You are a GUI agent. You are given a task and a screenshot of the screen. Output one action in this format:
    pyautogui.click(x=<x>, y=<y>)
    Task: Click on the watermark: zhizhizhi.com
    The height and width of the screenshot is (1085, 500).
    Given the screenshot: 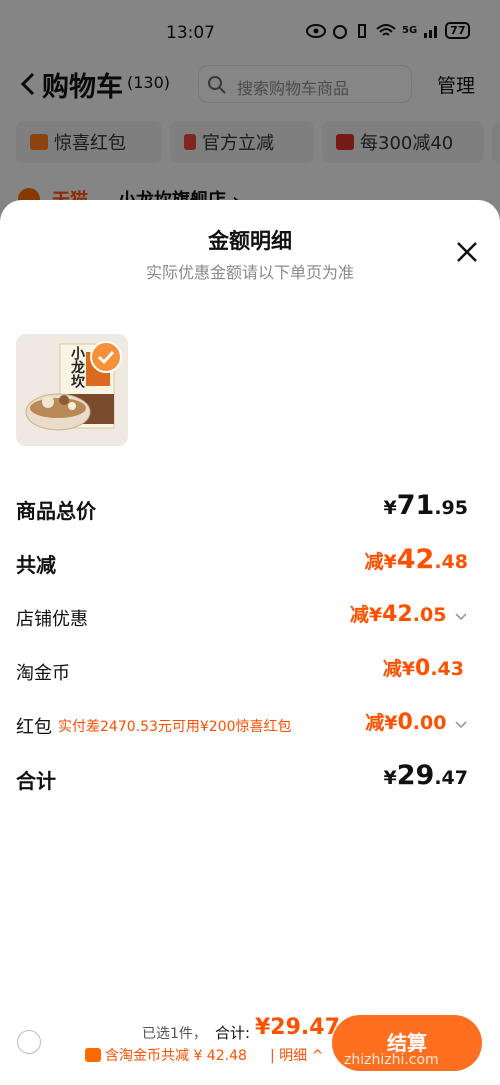 What is the action you would take?
    pyautogui.click(x=391, y=1060)
    